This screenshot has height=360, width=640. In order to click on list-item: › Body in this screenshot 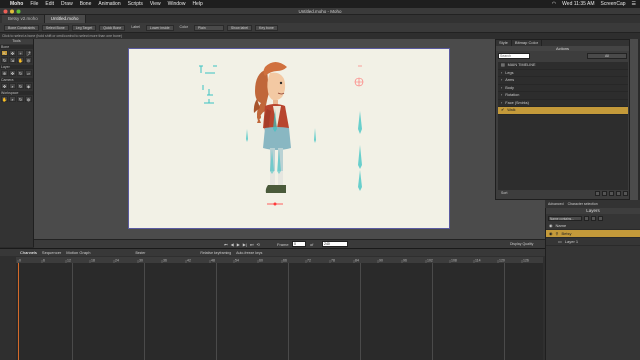, I will do `click(563, 88)`.